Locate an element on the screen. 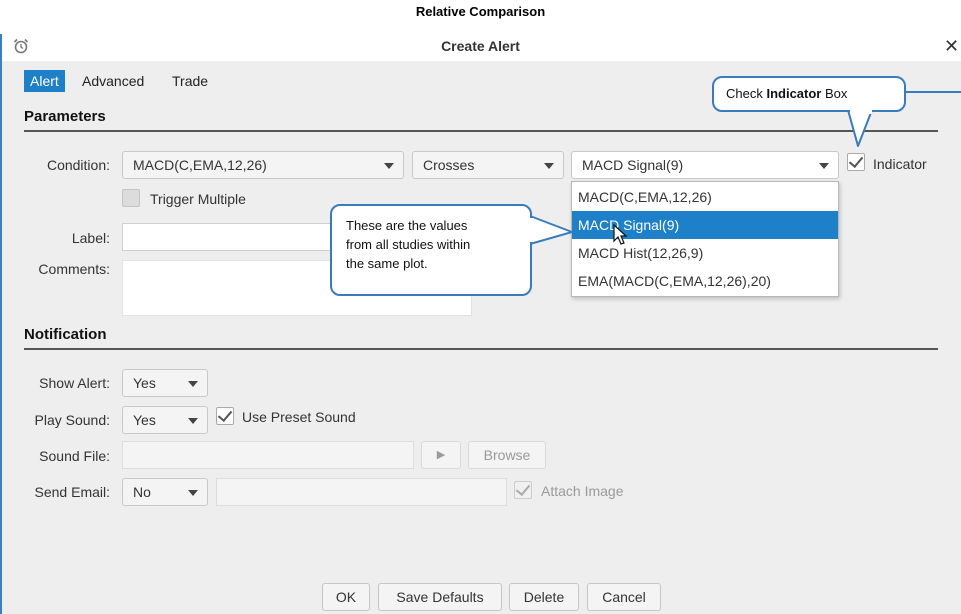 The width and height of the screenshot is (961, 614). values-callout-line: from all studies within is located at coordinates (408, 244).